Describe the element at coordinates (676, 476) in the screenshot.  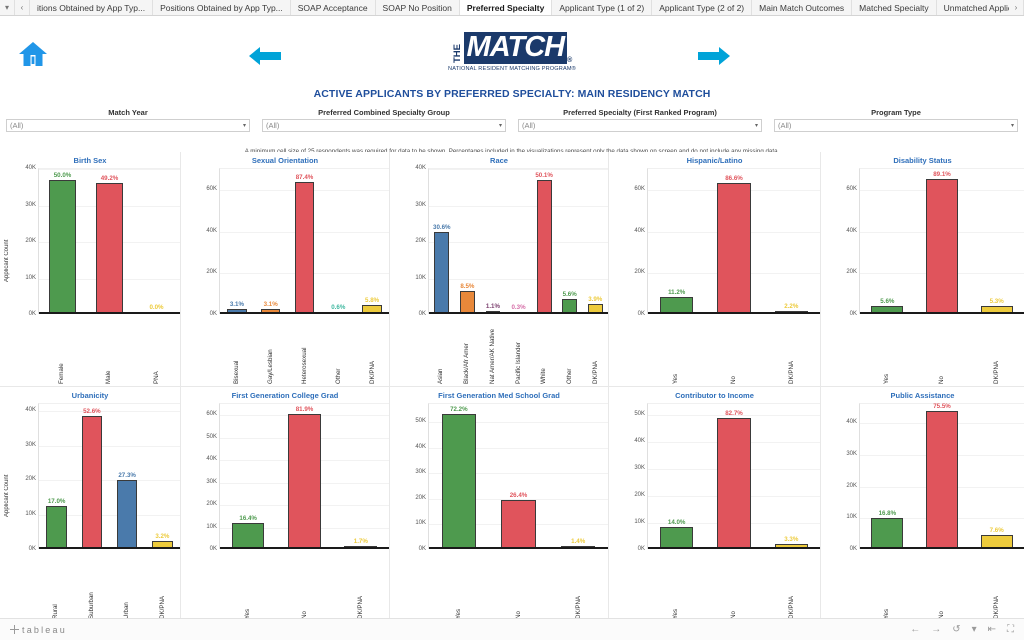
I see `bar-column: 14.0%` at that location.